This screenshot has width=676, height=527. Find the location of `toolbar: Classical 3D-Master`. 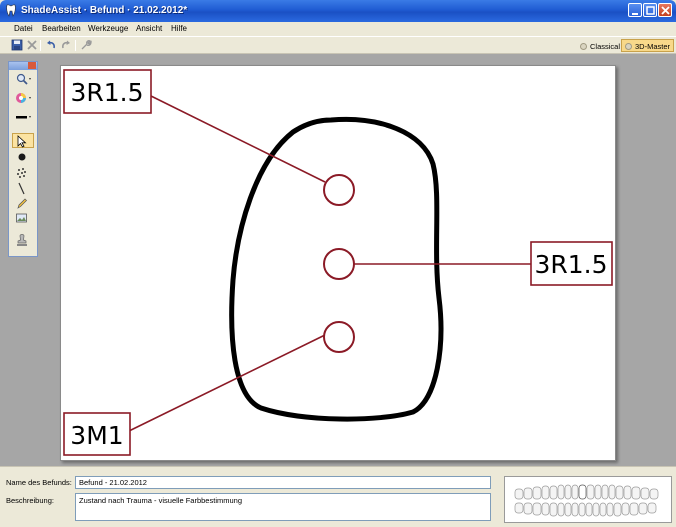

toolbar: Classical 3D-Master is located at coordinates (338, 45).